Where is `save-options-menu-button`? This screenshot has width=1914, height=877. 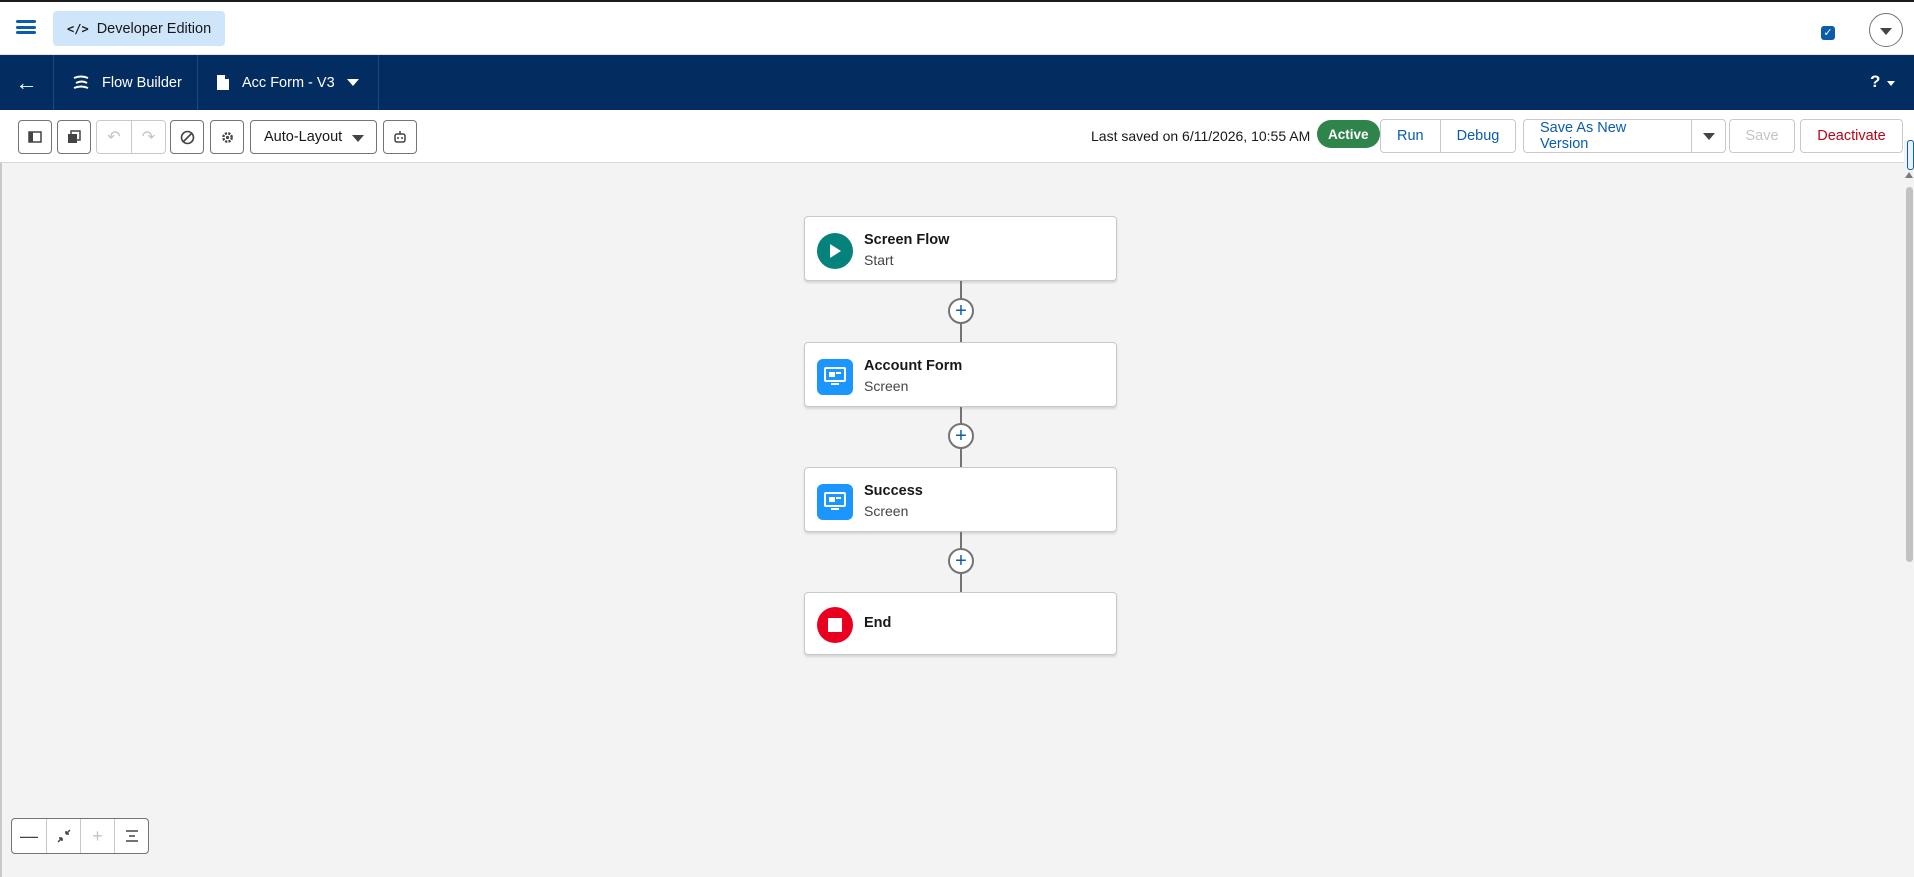
save-options-menu-button is located at coordinates (1708, 136).